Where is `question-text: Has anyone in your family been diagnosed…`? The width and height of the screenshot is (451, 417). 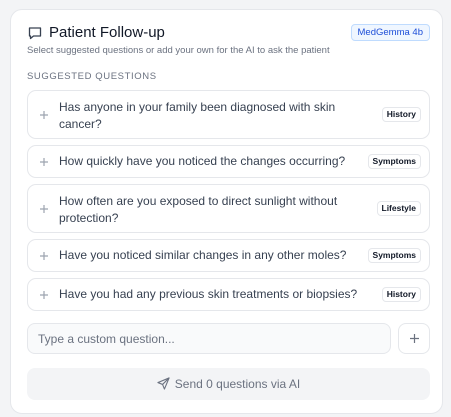 question-text: Has anyone in your family been diagnosed… is located at coordinates (197, 115).